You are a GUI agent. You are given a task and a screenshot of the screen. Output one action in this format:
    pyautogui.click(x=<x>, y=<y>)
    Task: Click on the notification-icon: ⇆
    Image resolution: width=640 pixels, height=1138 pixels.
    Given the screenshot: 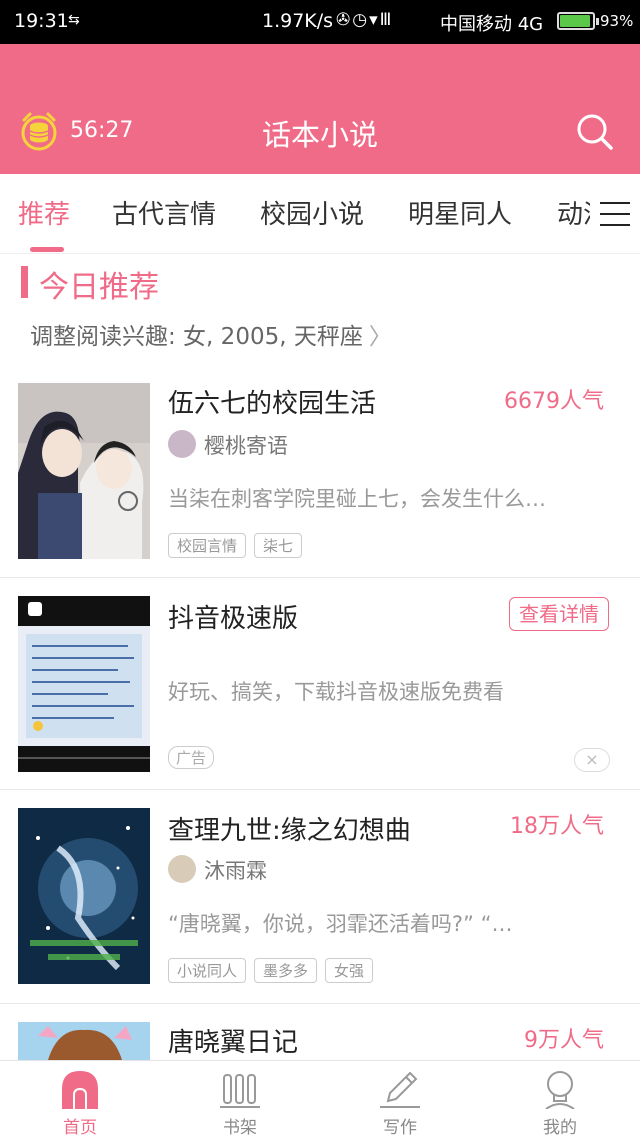 What is the action you would take?
    pyautogui.click(x=74, y=20)
    